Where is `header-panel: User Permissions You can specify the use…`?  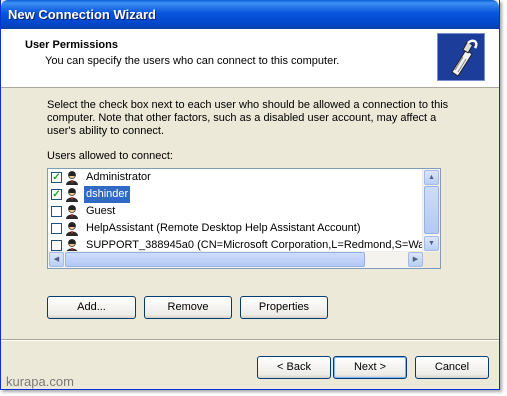 header-panel: User Permissions You can specify the use… is located at coordinates (250, 58).